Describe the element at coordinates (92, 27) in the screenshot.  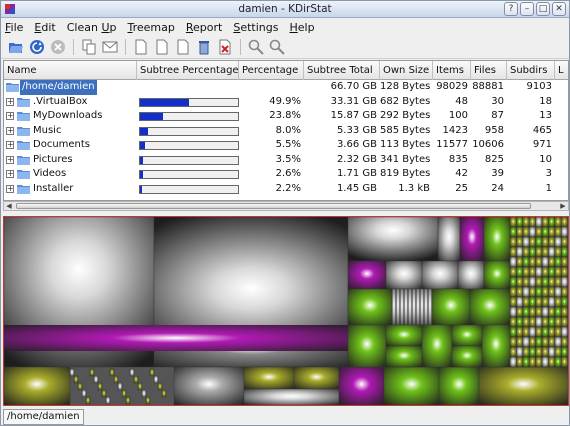
I see `menu-cleanup: Clean Up` at that location.